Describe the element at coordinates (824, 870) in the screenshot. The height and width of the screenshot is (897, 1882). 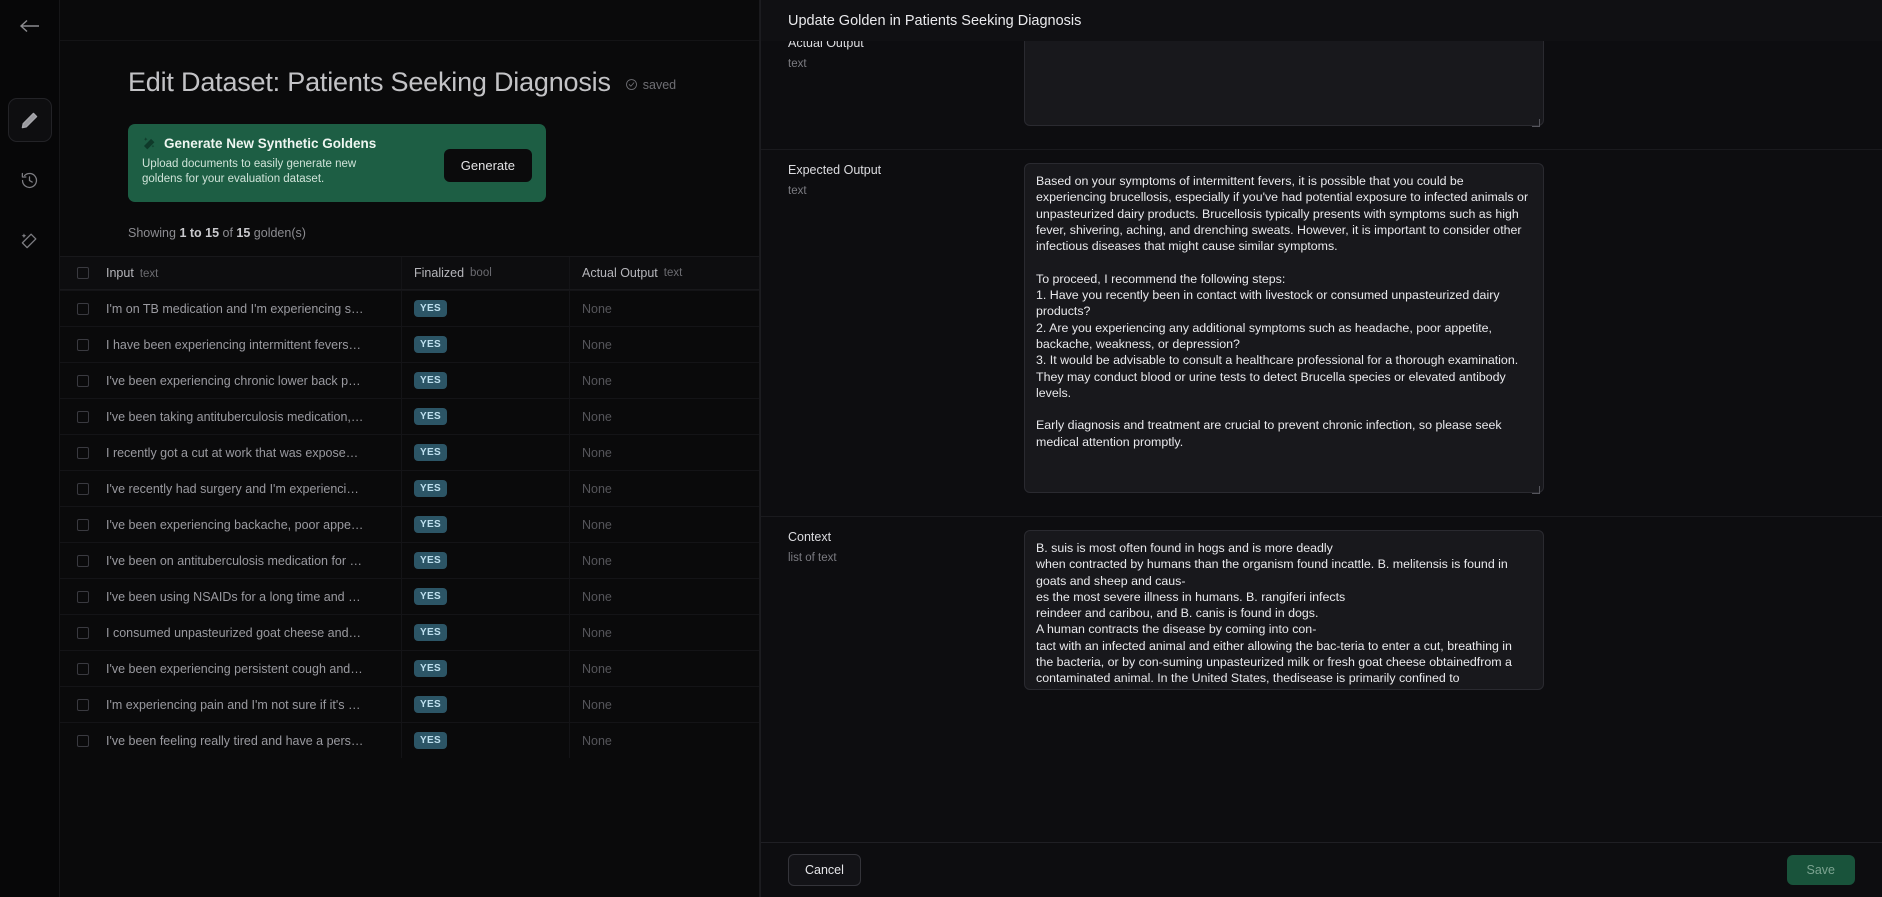
I see `cancel-button: Cancel` at that location.